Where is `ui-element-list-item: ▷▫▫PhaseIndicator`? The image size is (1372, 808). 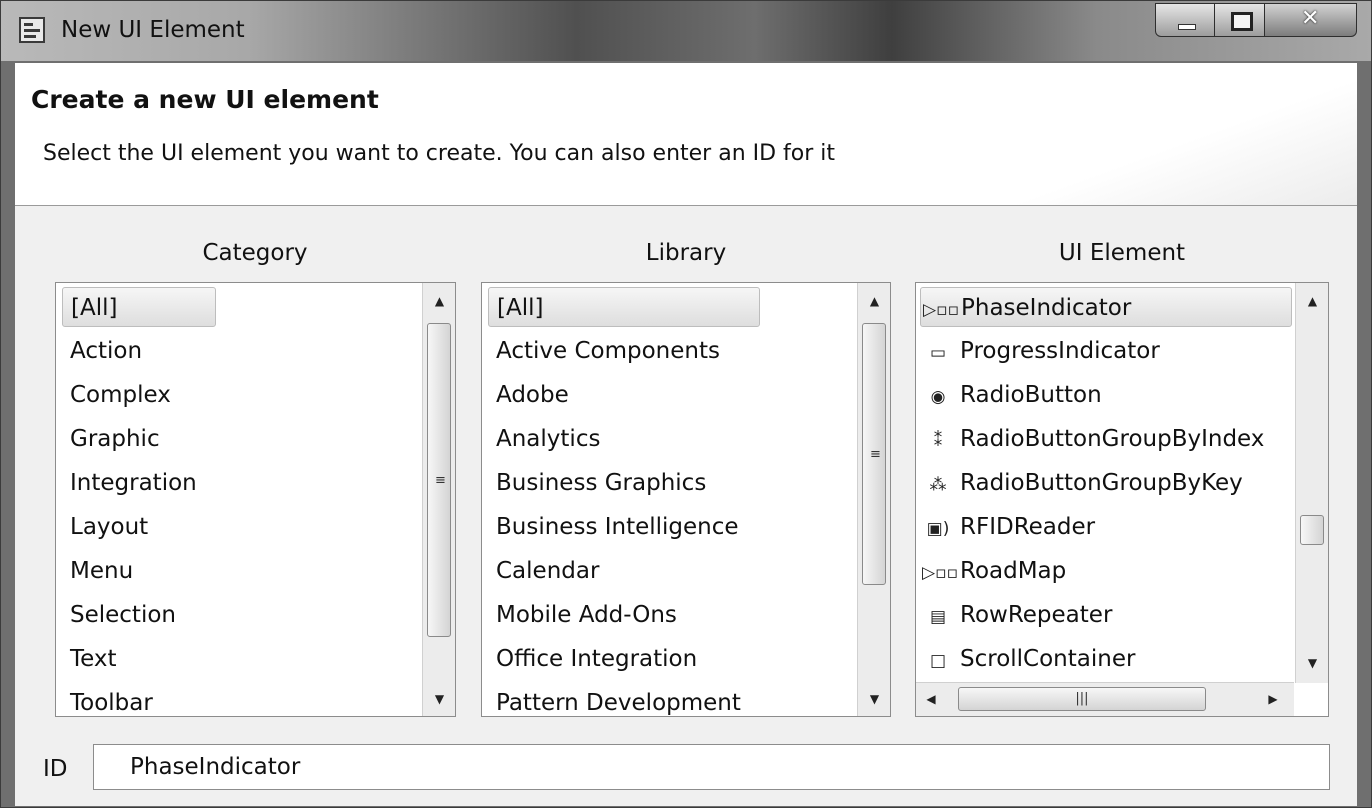 ui-element-list-item: ▷▫▫PhaseIndicator is located at coordinates (1106, 307).